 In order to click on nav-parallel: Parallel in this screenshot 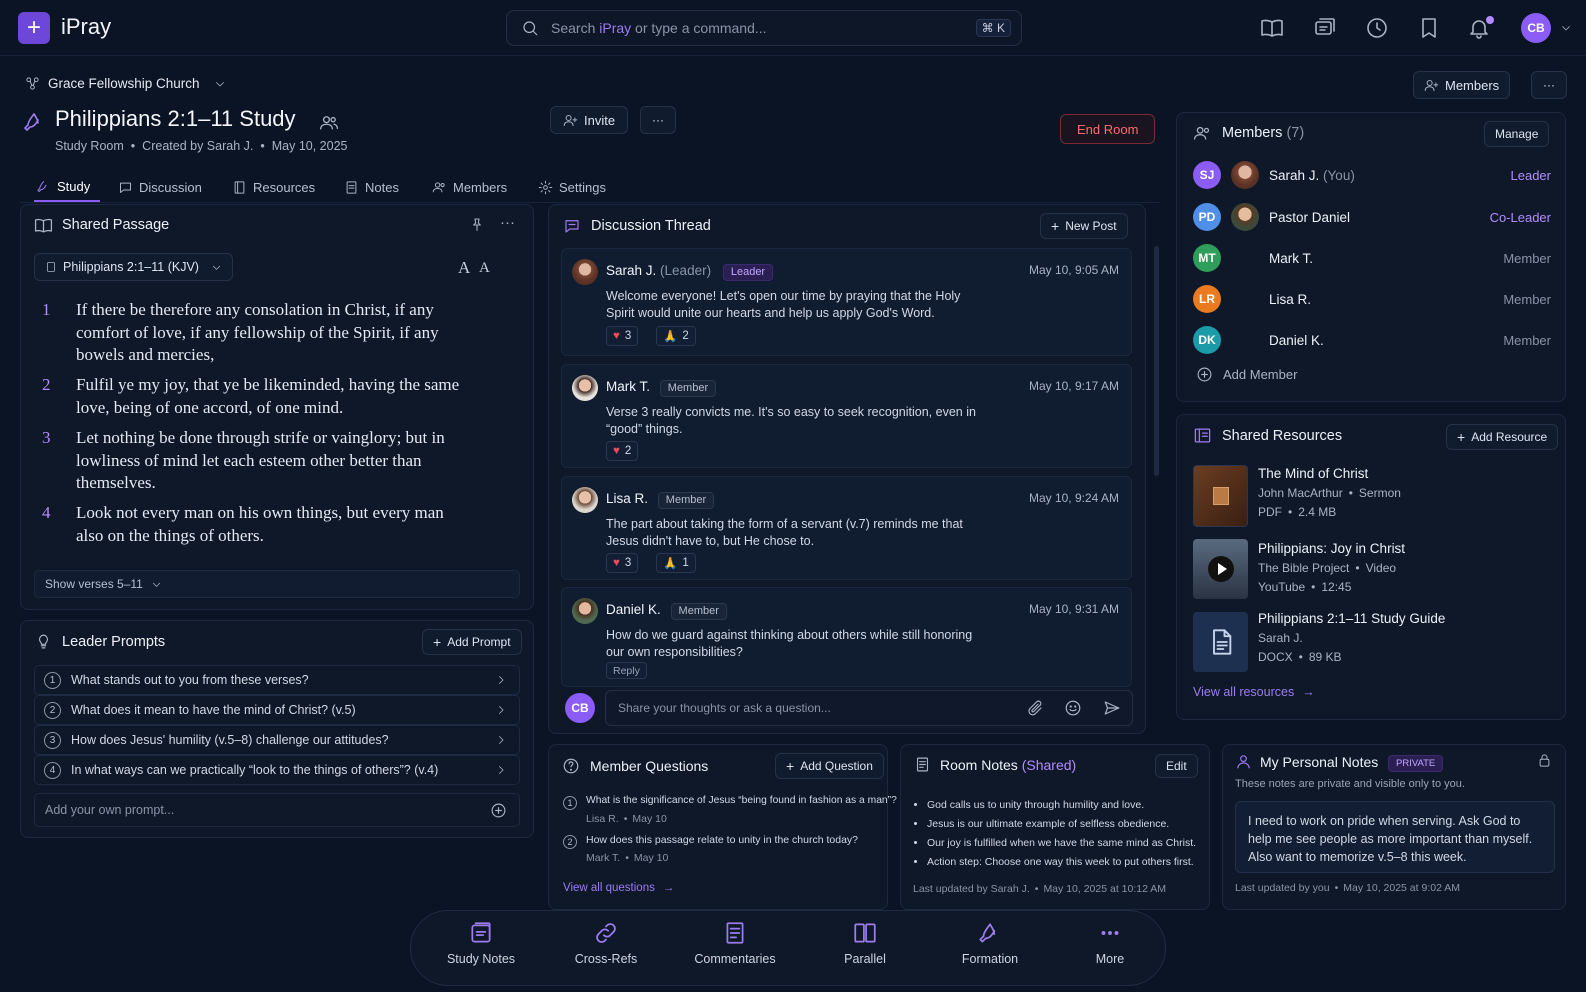, I will do `click(865, 943)`.